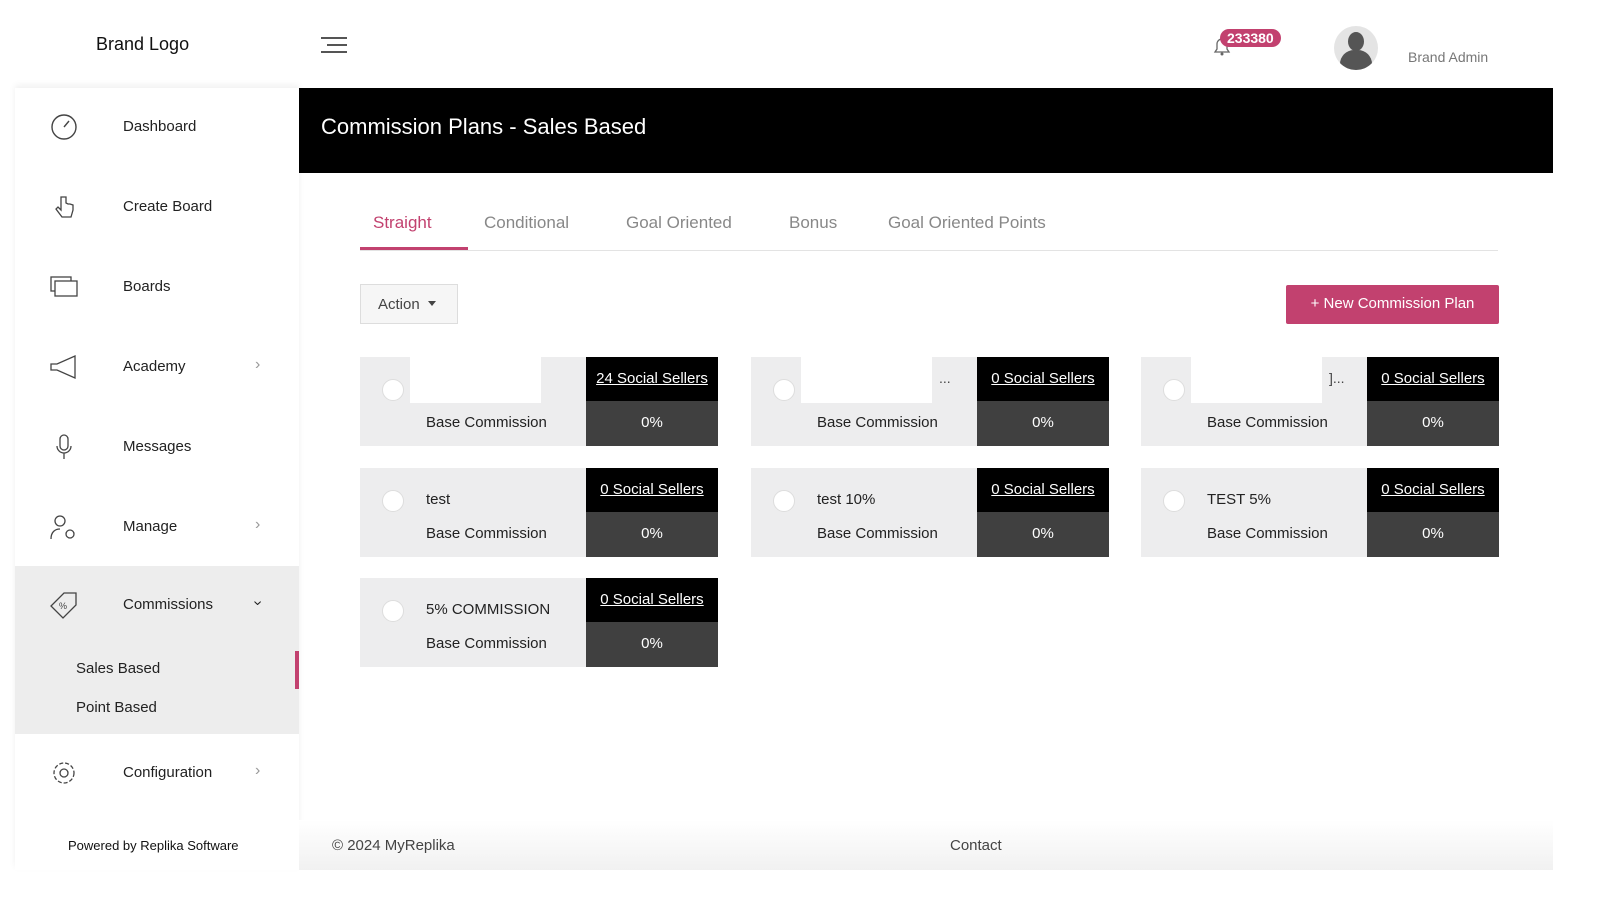 Image resolution: width=1600 pixels, height=900 pixels. I want to click on footer, so click(926, 845).